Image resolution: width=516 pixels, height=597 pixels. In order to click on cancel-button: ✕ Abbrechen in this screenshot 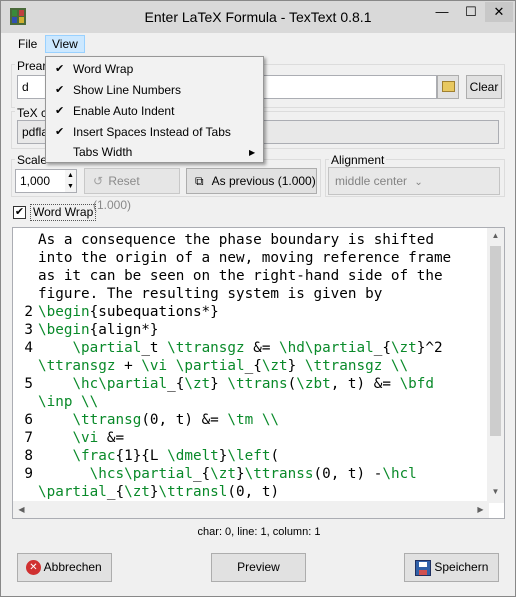, I will do `click(64, 567)`.